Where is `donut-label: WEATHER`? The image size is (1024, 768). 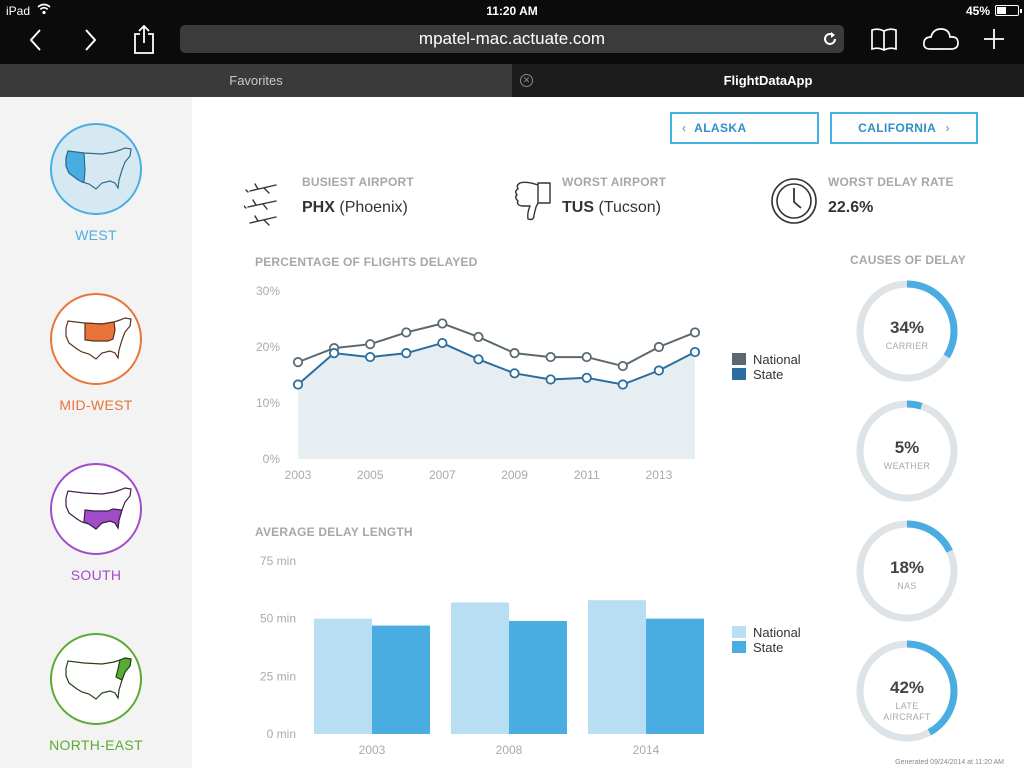
donut-label: WEATHER is located at coordinates (907, 466).